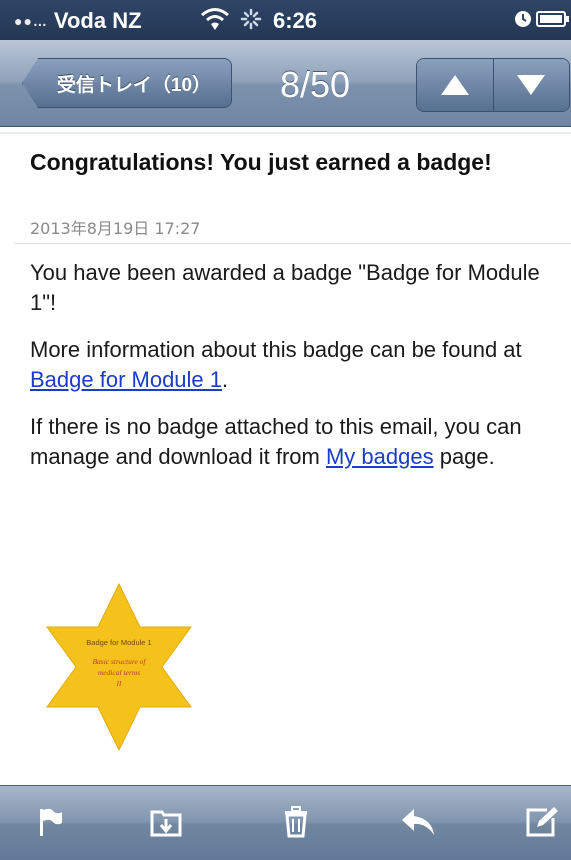 Image resolution: width=571 pixels, height=860 pixels. Describe the element at coordinates (251, 19) in the screenshot. I see `activity-spinner-icon` at that location.